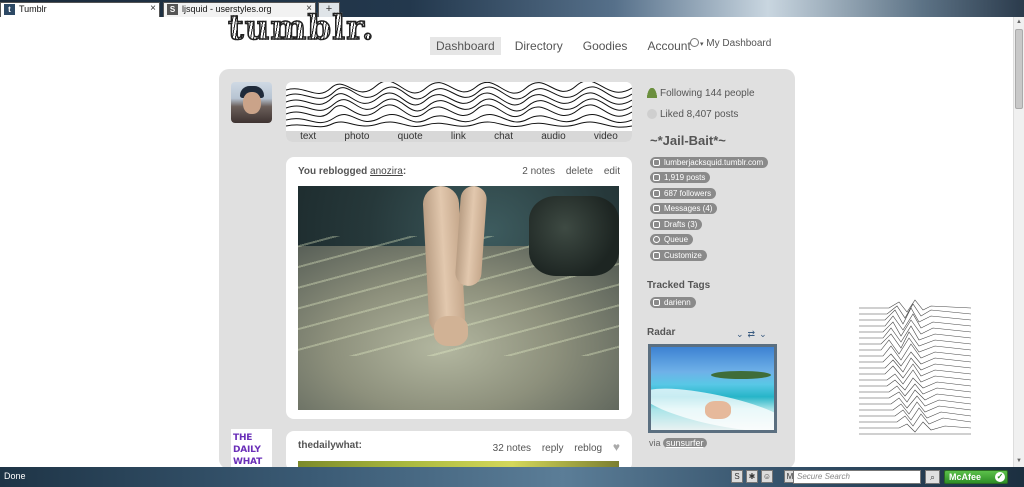 The image size is (1024, 487). What do you see at coordinates (739, 43) in the screenshot?
I see `search-label: My Dashboard` at bounding box center [739, 43].